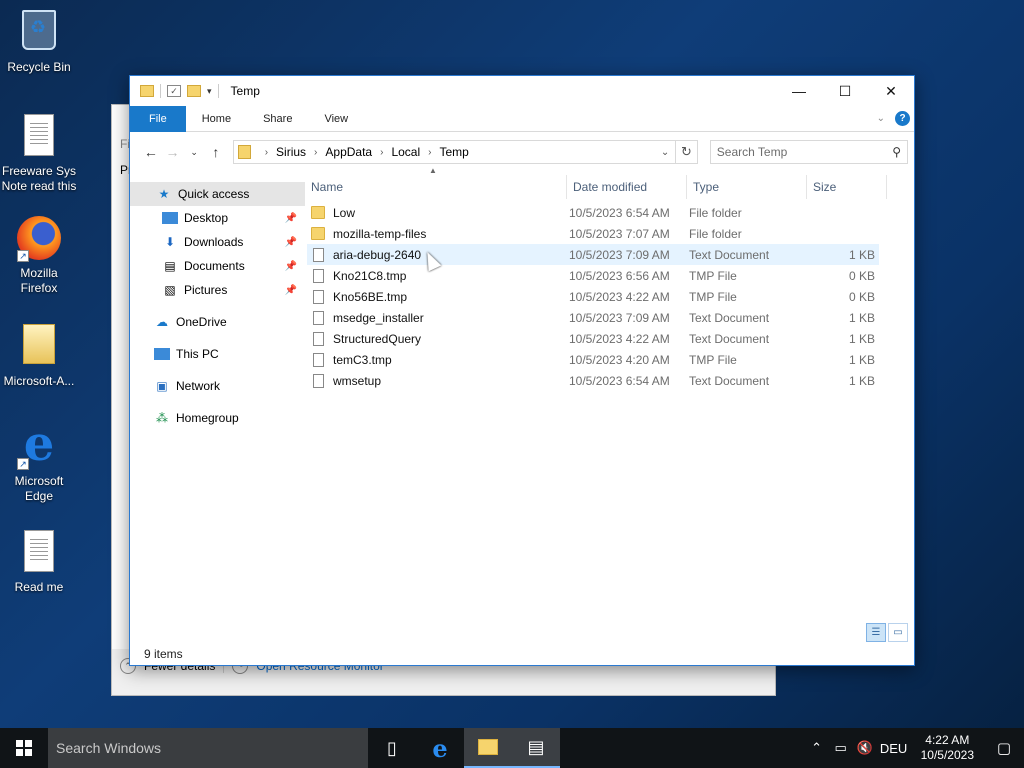 This screenshot has height=768, width=1024. I want to click on file-name: msedge_installer, so click(438, 317).